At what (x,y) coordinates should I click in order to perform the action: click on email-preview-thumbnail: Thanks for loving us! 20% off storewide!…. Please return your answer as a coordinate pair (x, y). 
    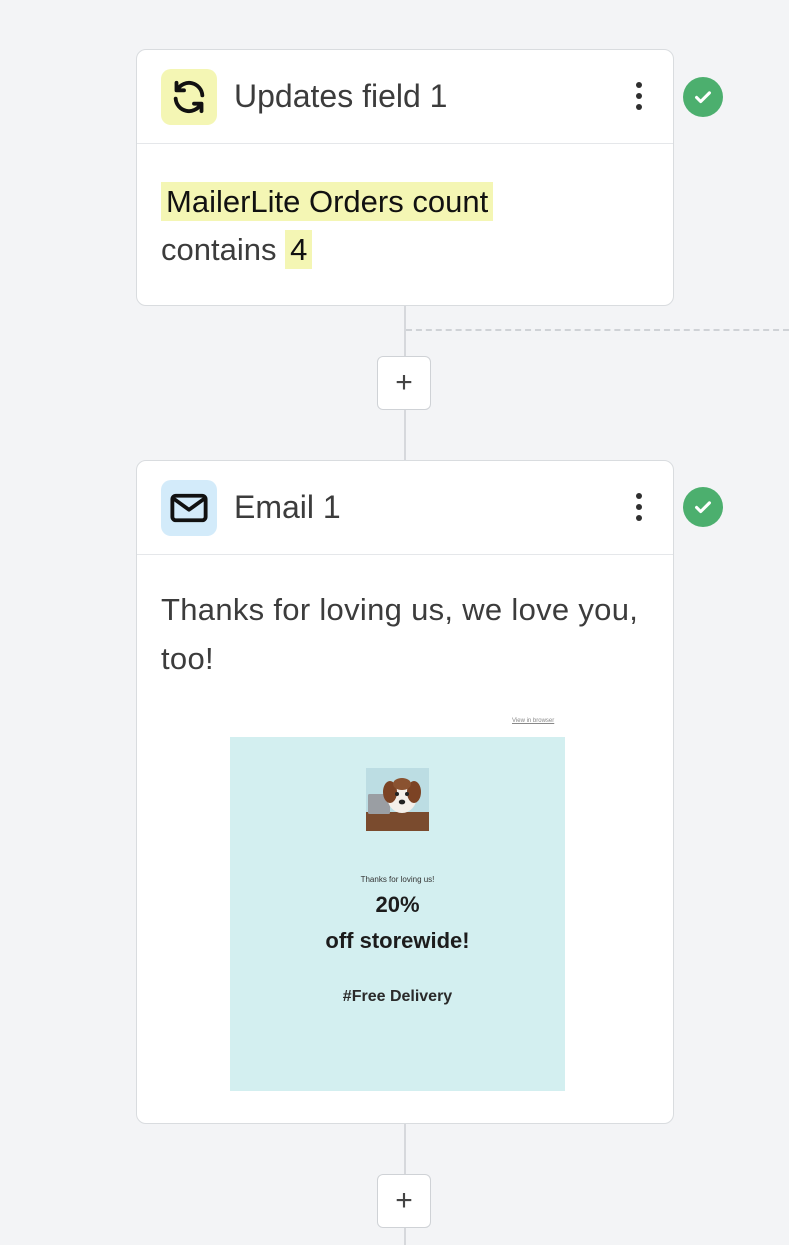
    Looking at the image, I should click on (397, 914).